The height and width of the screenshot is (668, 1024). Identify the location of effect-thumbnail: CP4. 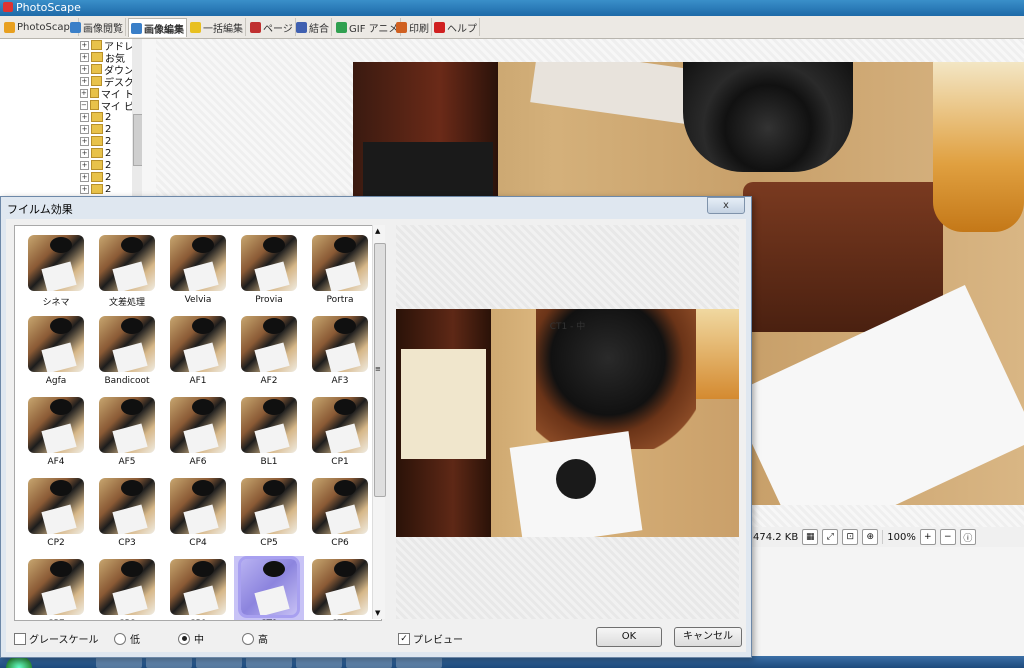
(198, 515).